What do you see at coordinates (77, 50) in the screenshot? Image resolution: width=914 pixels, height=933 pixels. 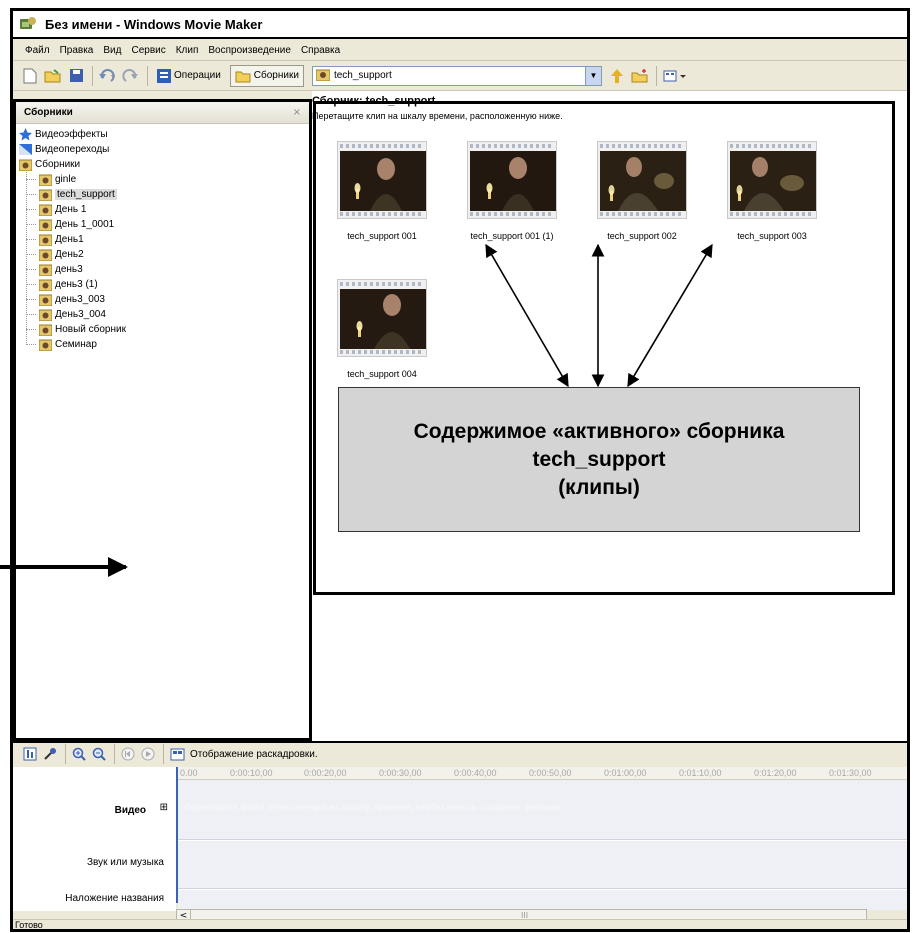 I see `menu-edit: Правка` at bounding box center [77, 50].